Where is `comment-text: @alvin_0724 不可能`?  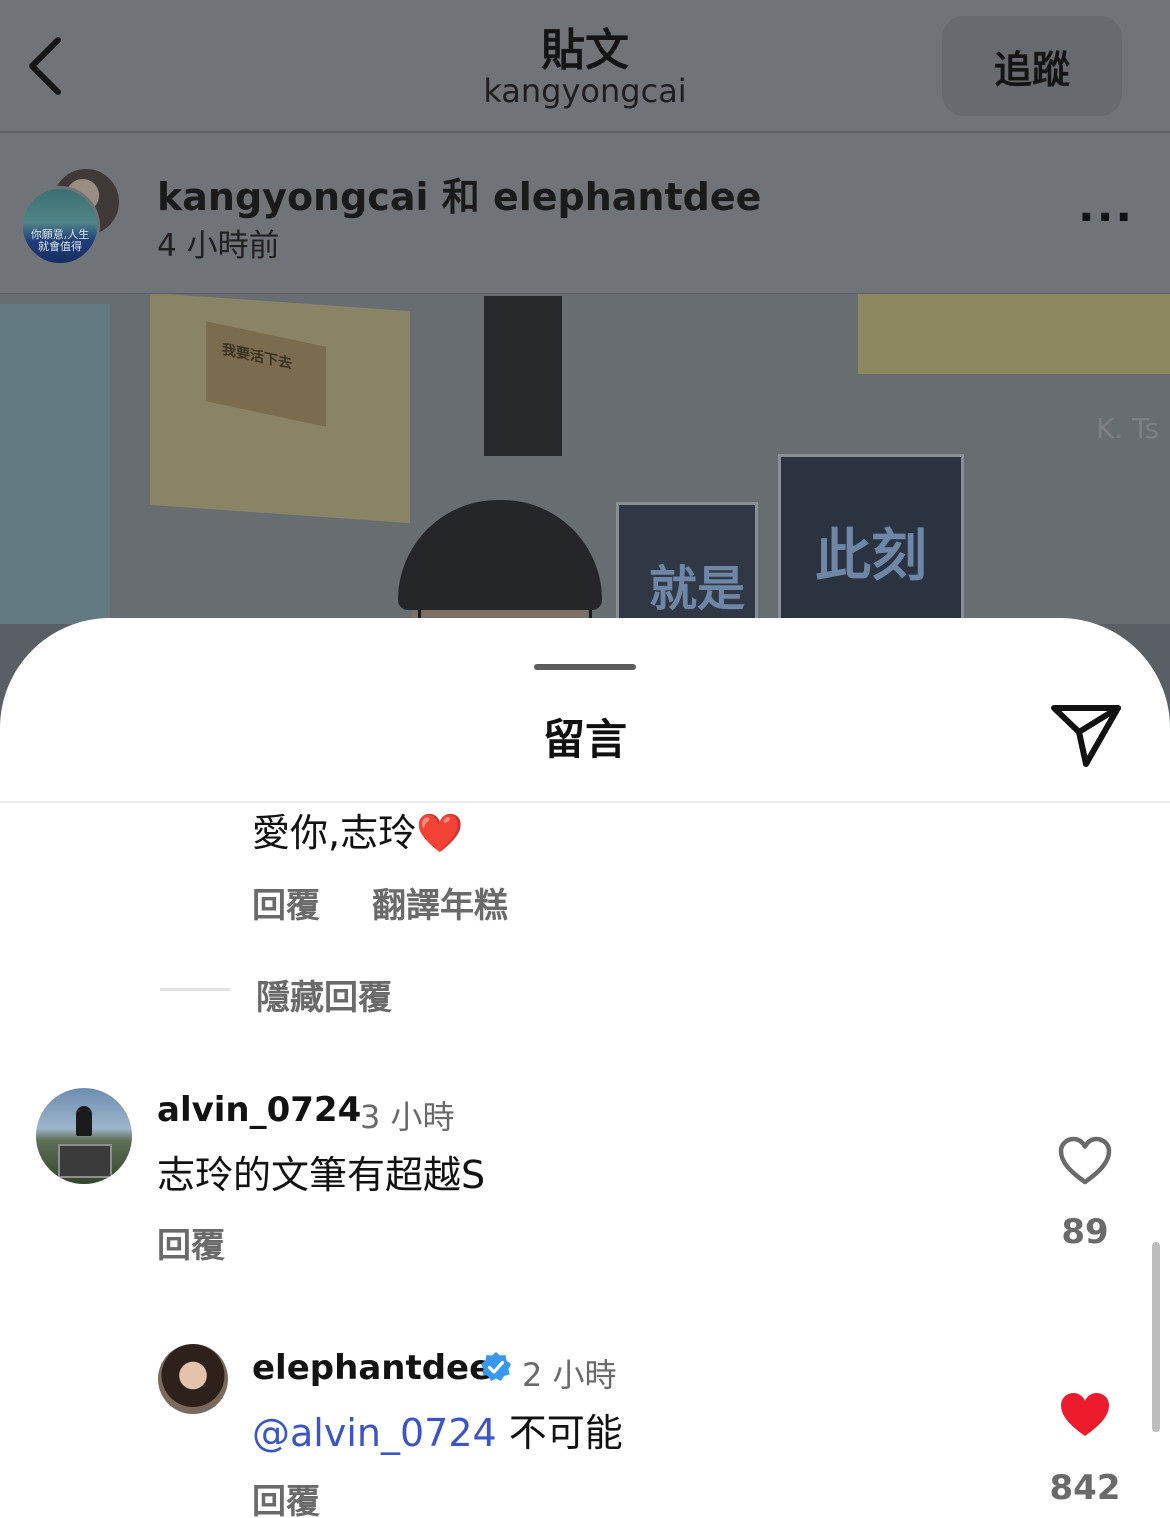
comment-text: @alvin_0724 不可能 is located at coordinates (437, 1429).